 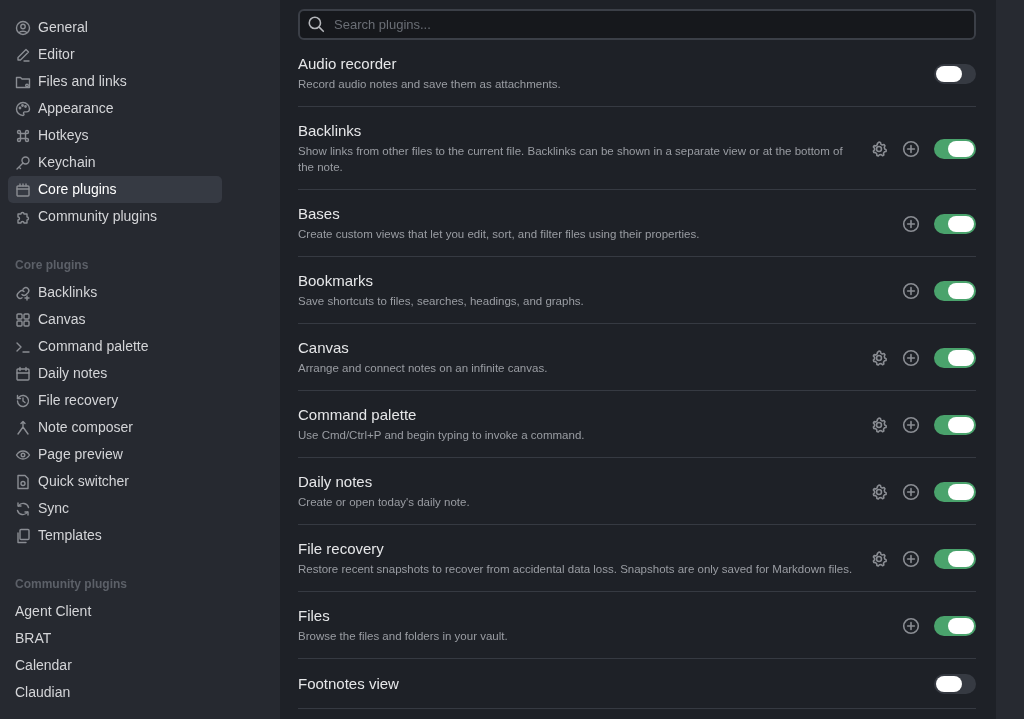 What do you see at coordinates (358, 415) in the screenshot?
I see `plugin-name: Command palette` at bounding box center [358, 415].